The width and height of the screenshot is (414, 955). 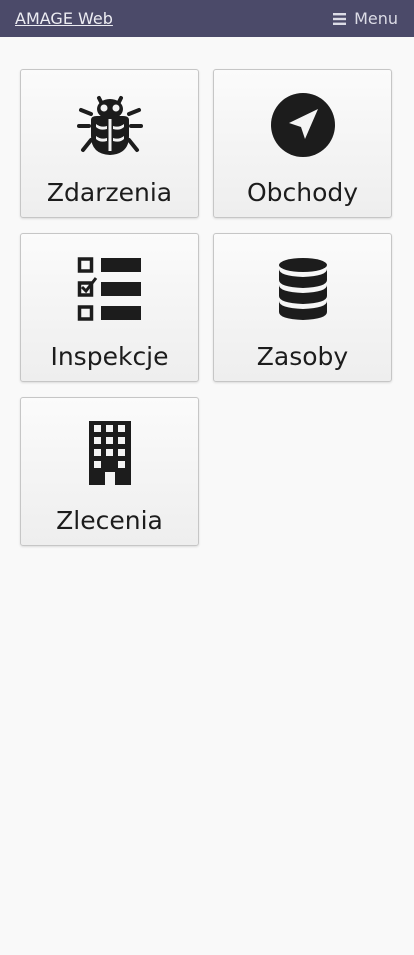 I want to click on tile-zasoby: Zasoby, so click(x=302, y=307).